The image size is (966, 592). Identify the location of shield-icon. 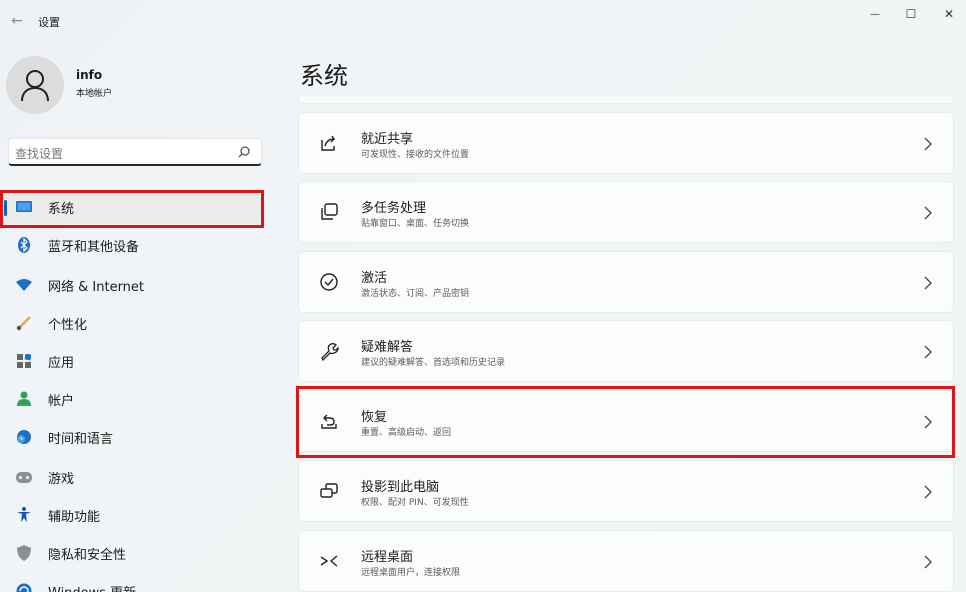
(24, 553).